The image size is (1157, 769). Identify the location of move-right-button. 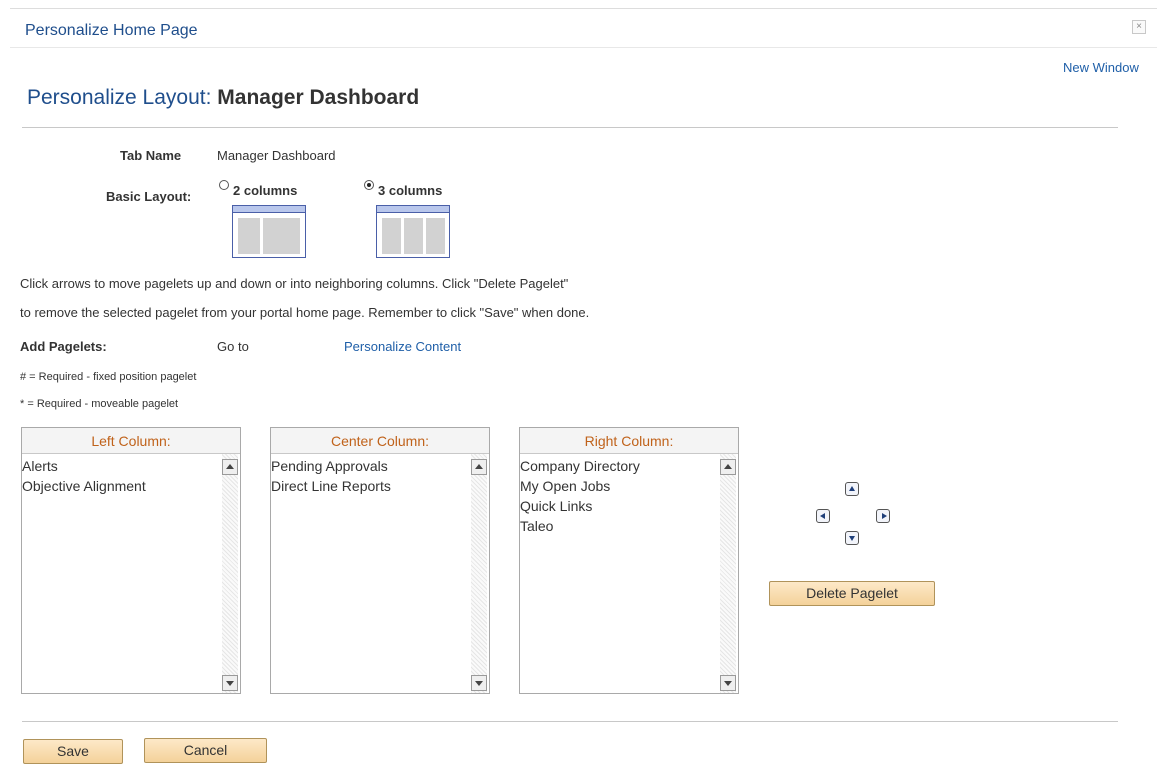
(883, 516).